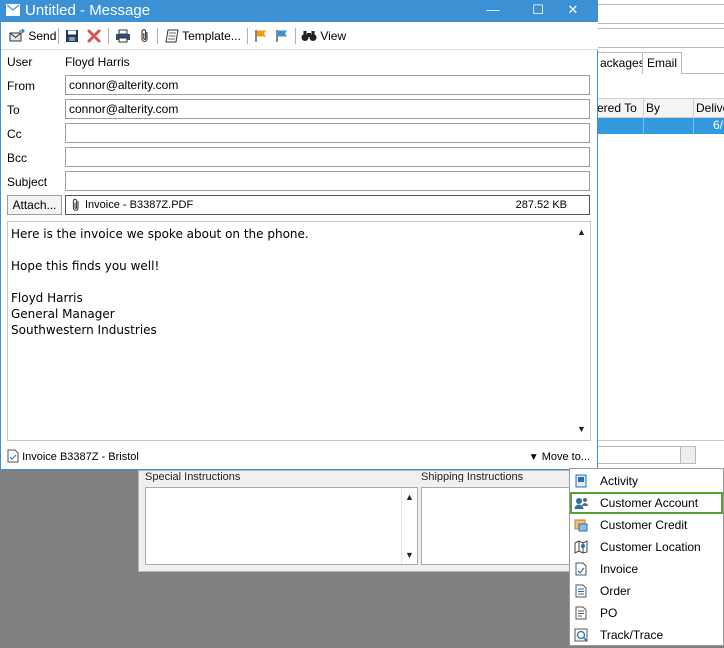 This screenshot has width=724, height=648. What do you see at coordinates (646, 613) in the screenshot?
I see `menu-item-po: PO` at bounding box center [646, 613].